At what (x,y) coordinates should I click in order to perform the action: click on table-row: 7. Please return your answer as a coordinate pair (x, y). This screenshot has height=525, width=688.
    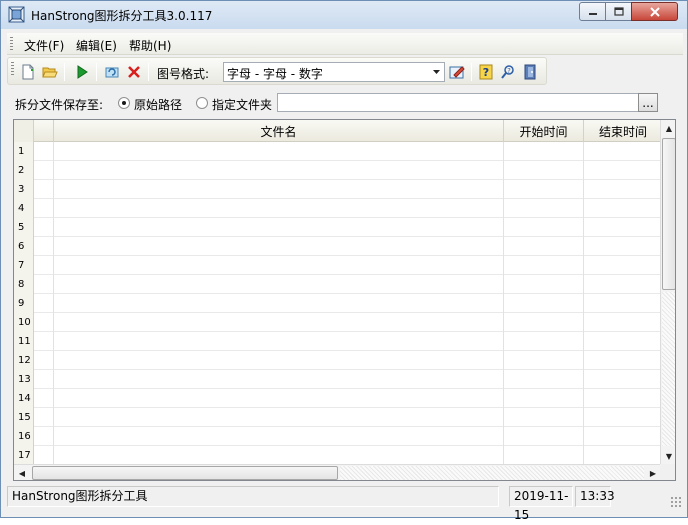
    Looking at the image, I should click on (338, 265).